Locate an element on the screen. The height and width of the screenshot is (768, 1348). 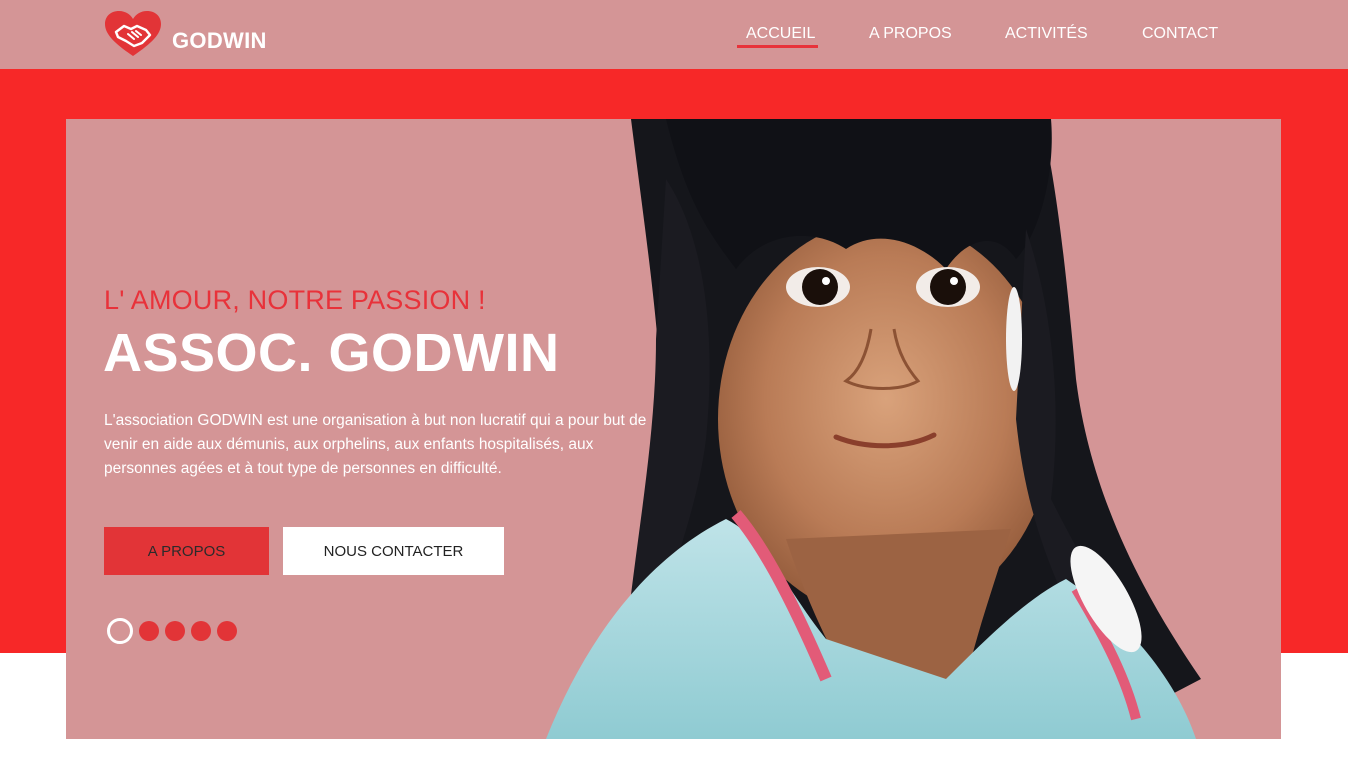
brand-name: GODWIN is located at coordinates (219, 41).